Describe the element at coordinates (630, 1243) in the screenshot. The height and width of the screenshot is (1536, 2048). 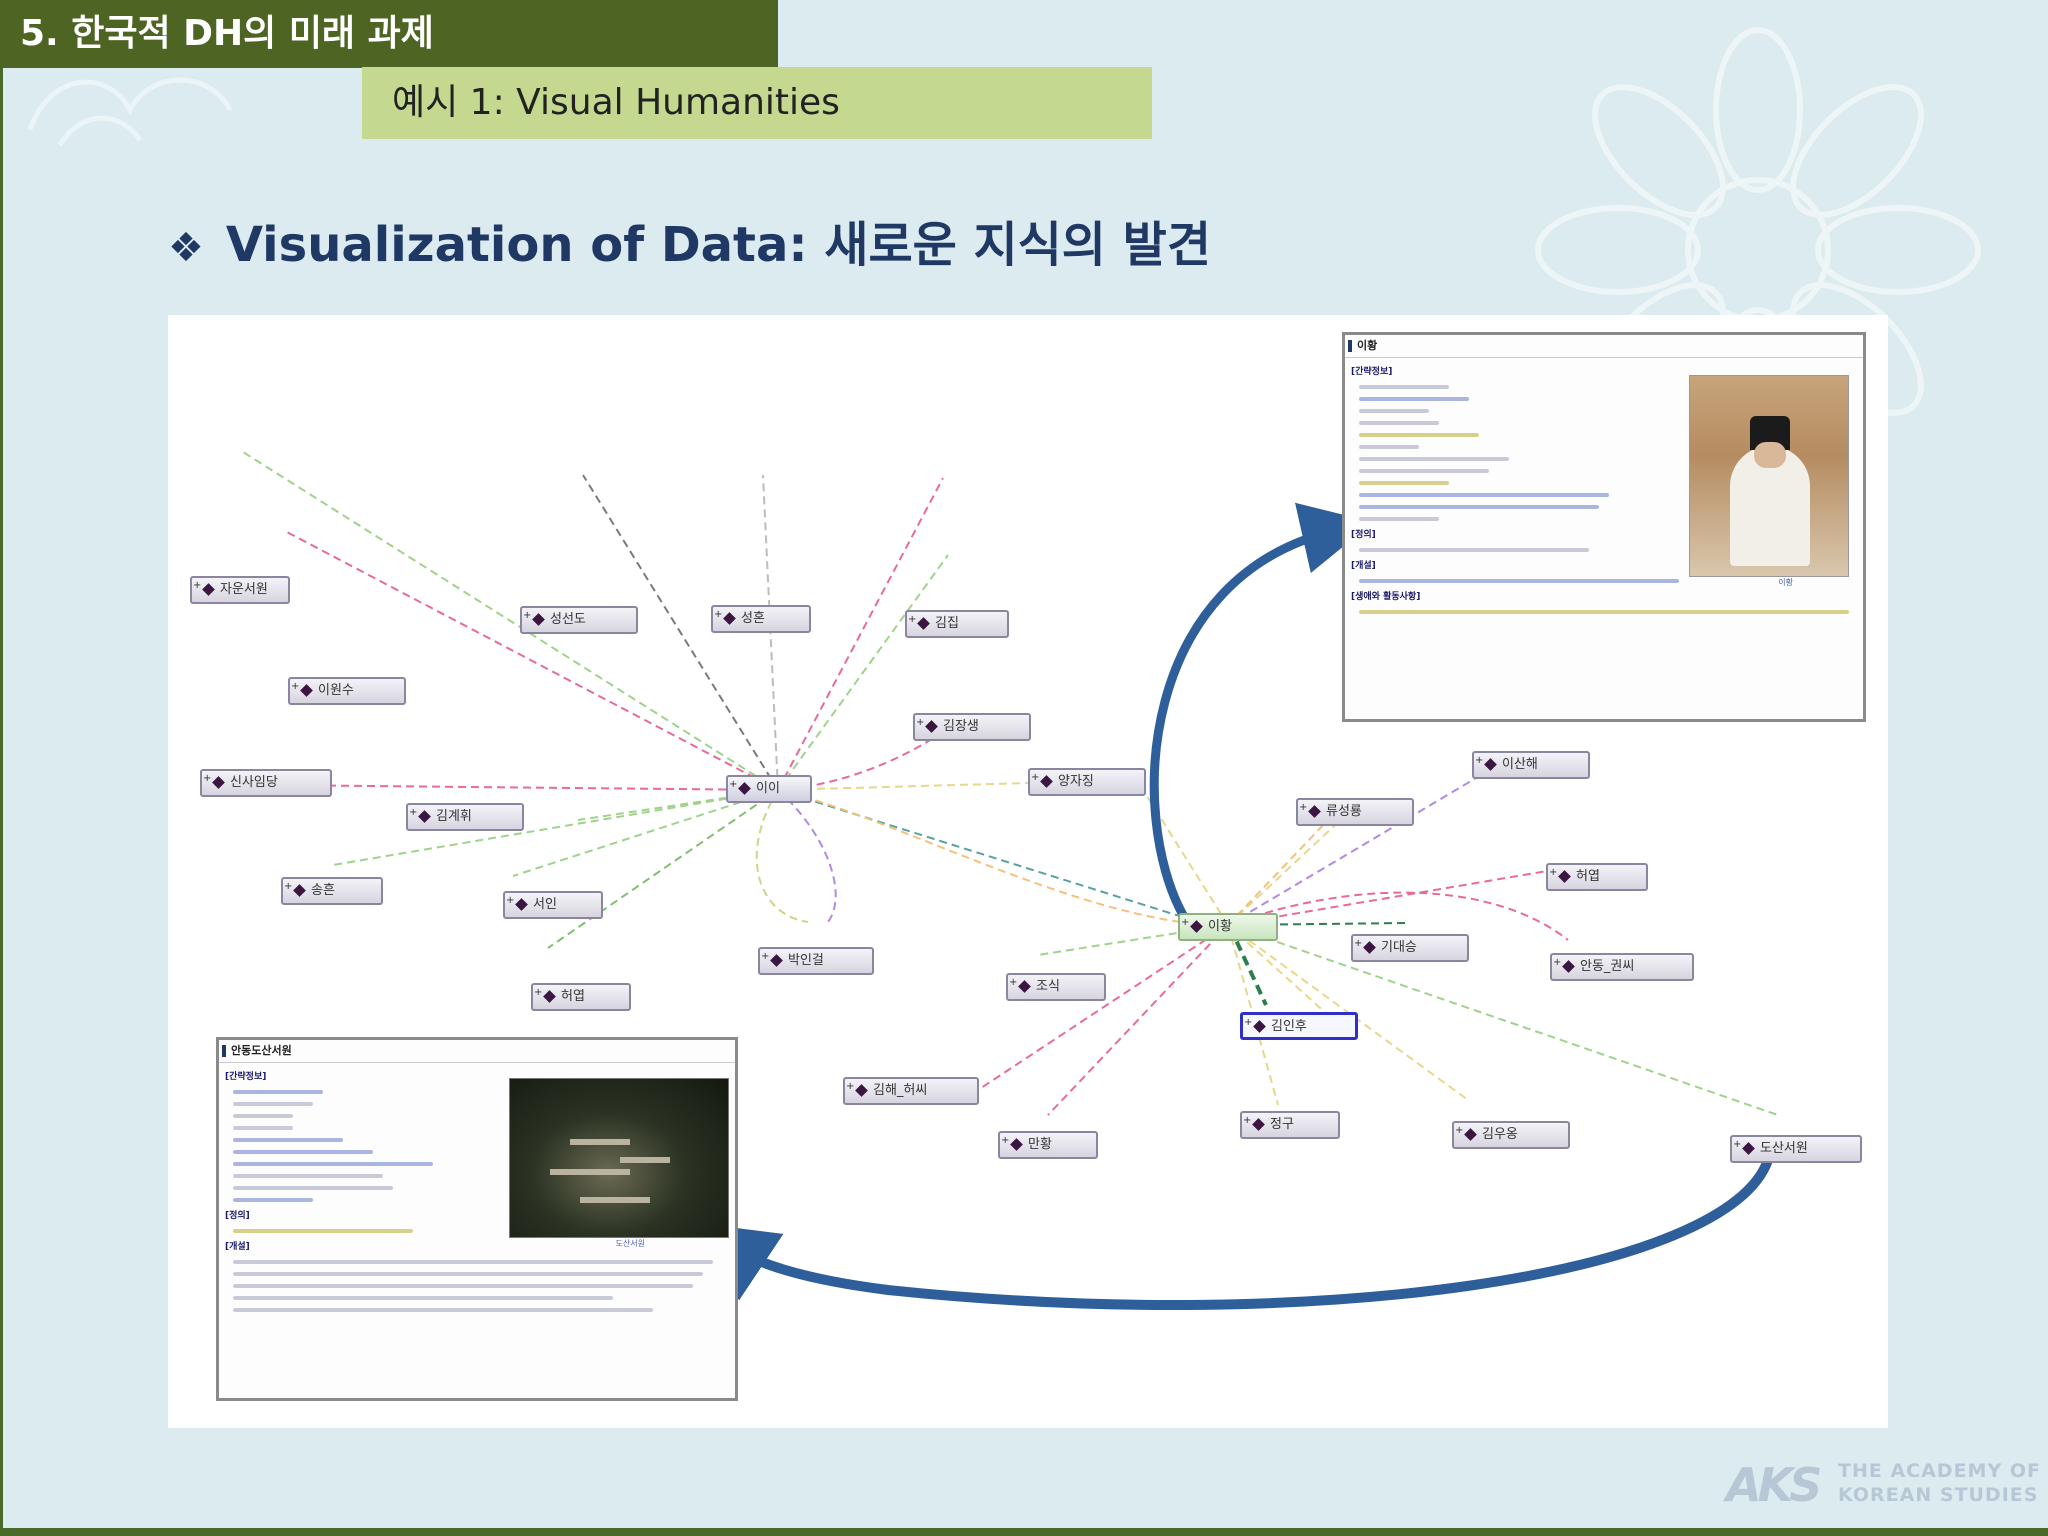
I see `photo-caption: 도산서원` at that location.